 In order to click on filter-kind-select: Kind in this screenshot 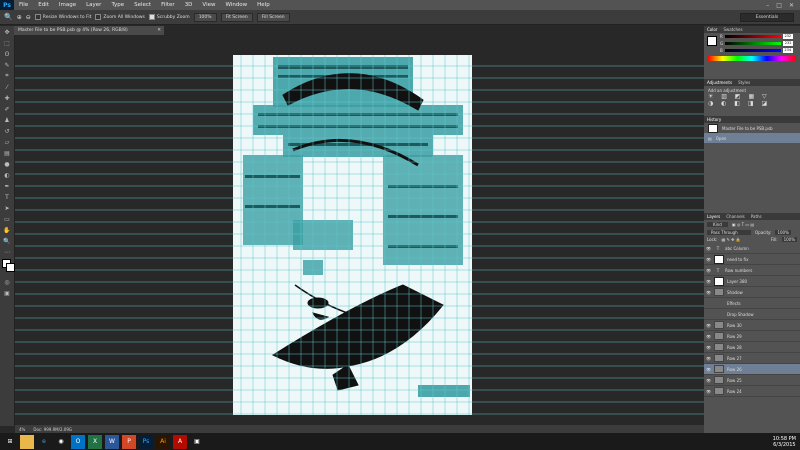, I will do `click(717, 224)`.